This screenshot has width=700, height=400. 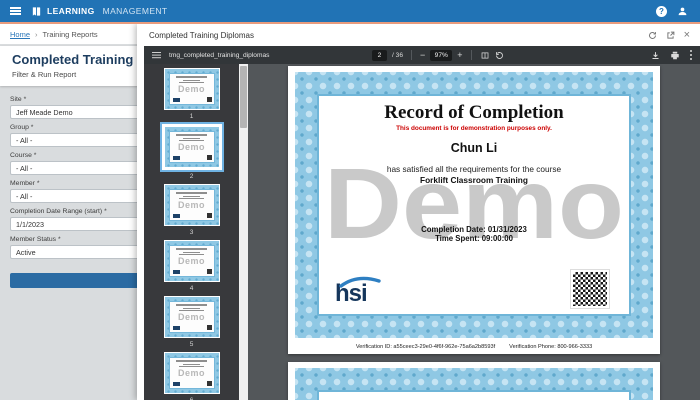 I want to click on certificate-title: Record of Completion, so click(x=474, y=112).